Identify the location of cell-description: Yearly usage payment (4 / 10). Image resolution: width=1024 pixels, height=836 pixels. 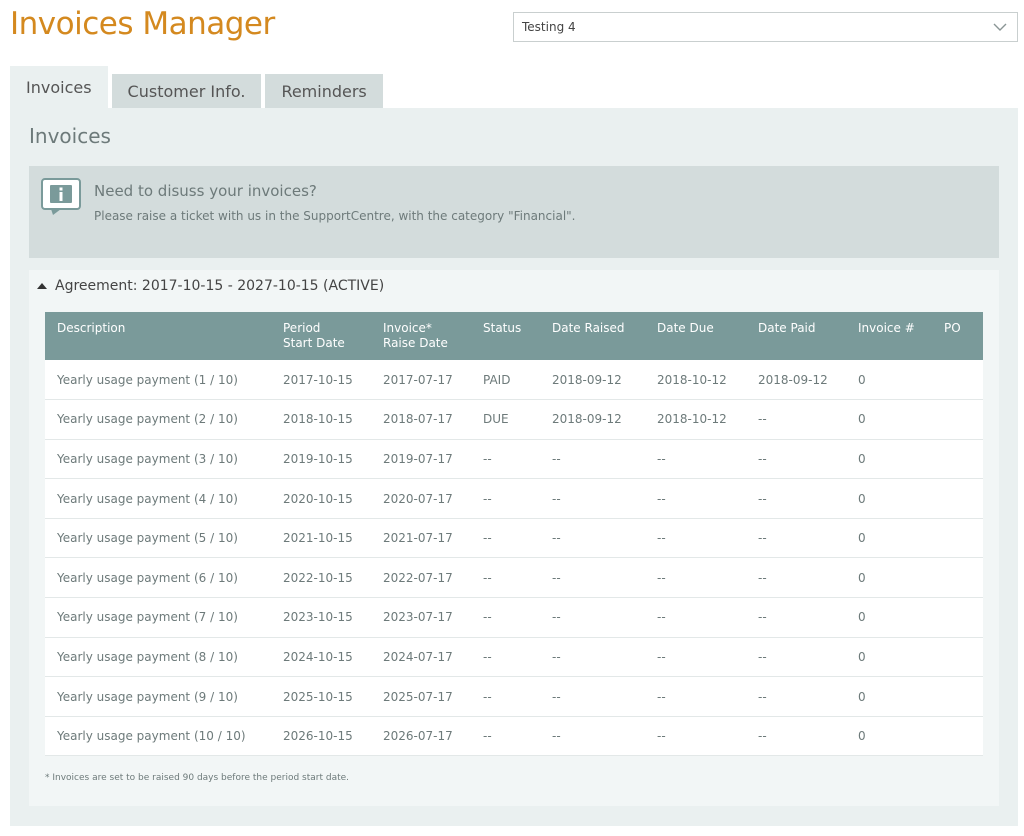
(147, 498).